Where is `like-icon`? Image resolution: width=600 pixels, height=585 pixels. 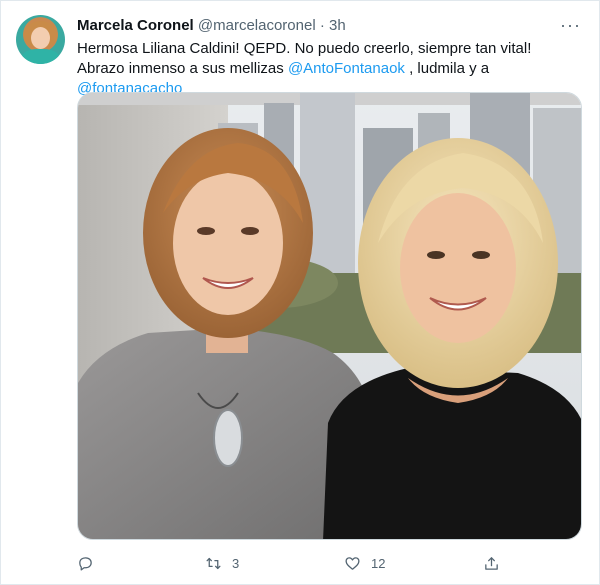
like-icon is located at coordinates (352, 563).